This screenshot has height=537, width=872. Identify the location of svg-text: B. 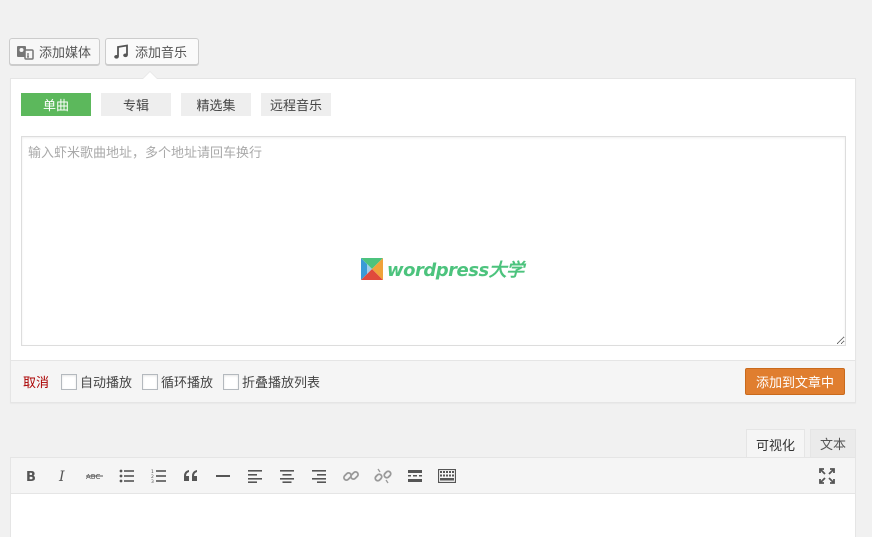
(31, 476).